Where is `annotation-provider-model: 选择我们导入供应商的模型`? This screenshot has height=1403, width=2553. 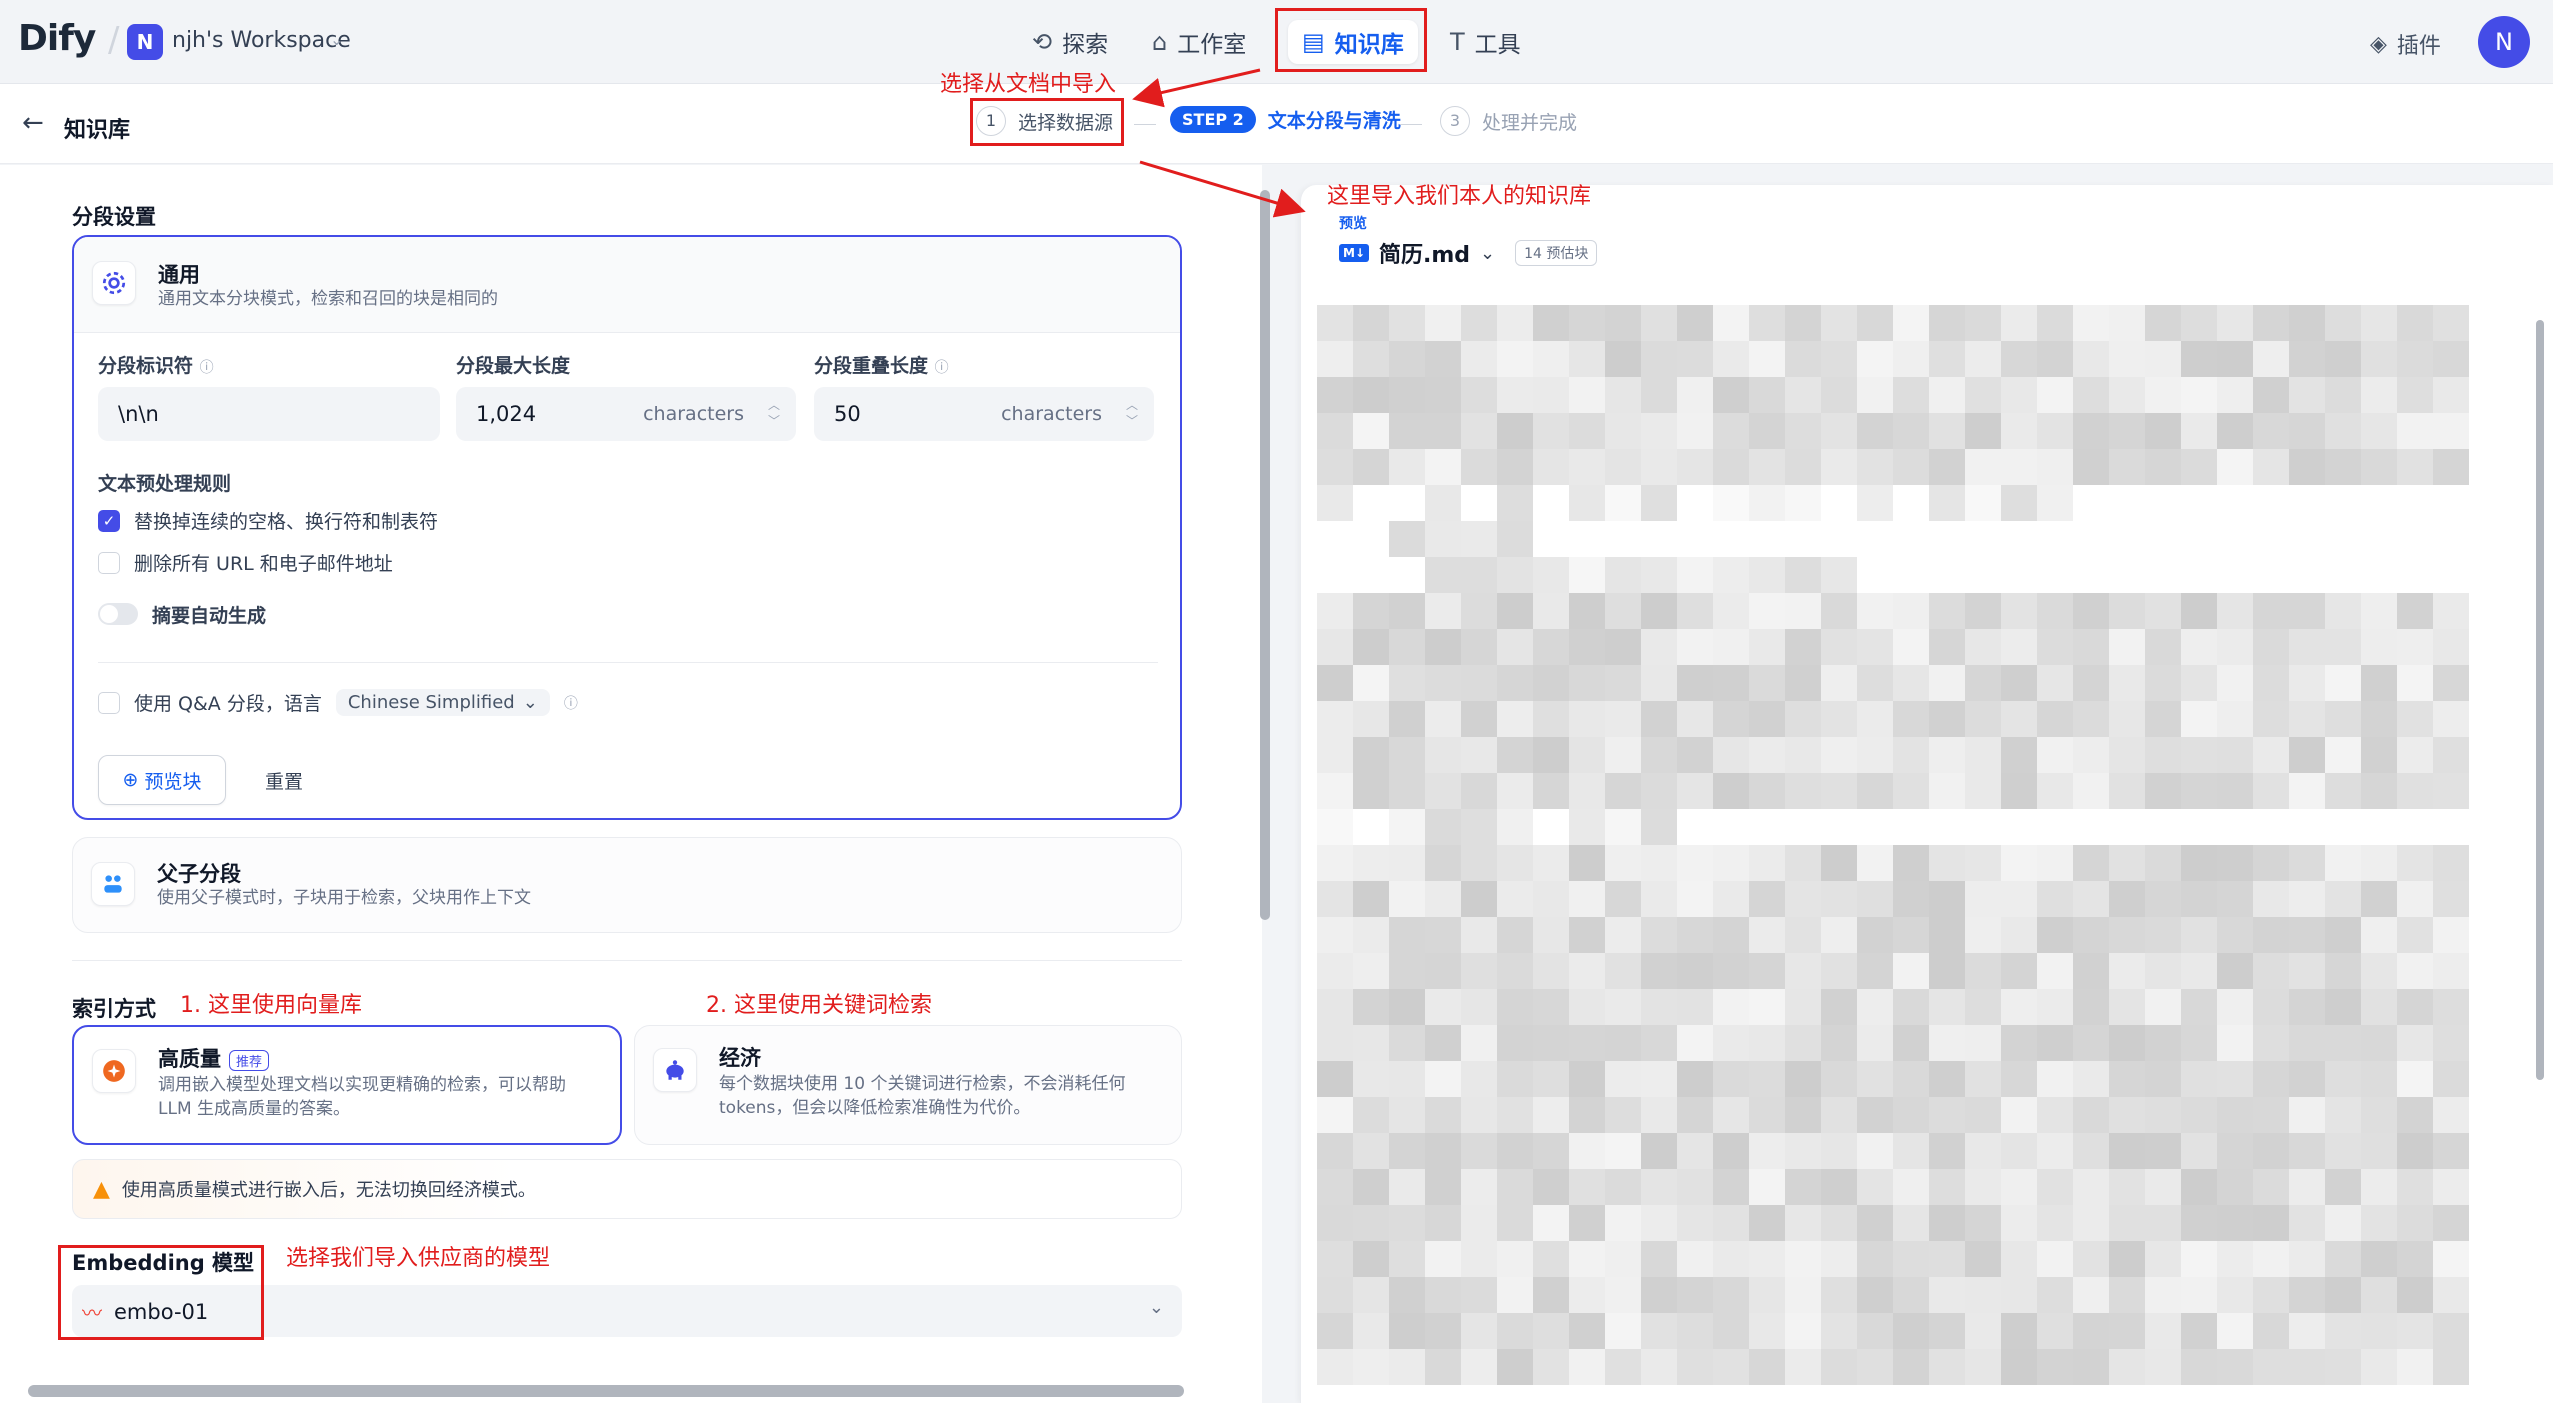
annotation-provider-model: 选择我们导入供应商的模型 is located at coordinates (418, 1258).